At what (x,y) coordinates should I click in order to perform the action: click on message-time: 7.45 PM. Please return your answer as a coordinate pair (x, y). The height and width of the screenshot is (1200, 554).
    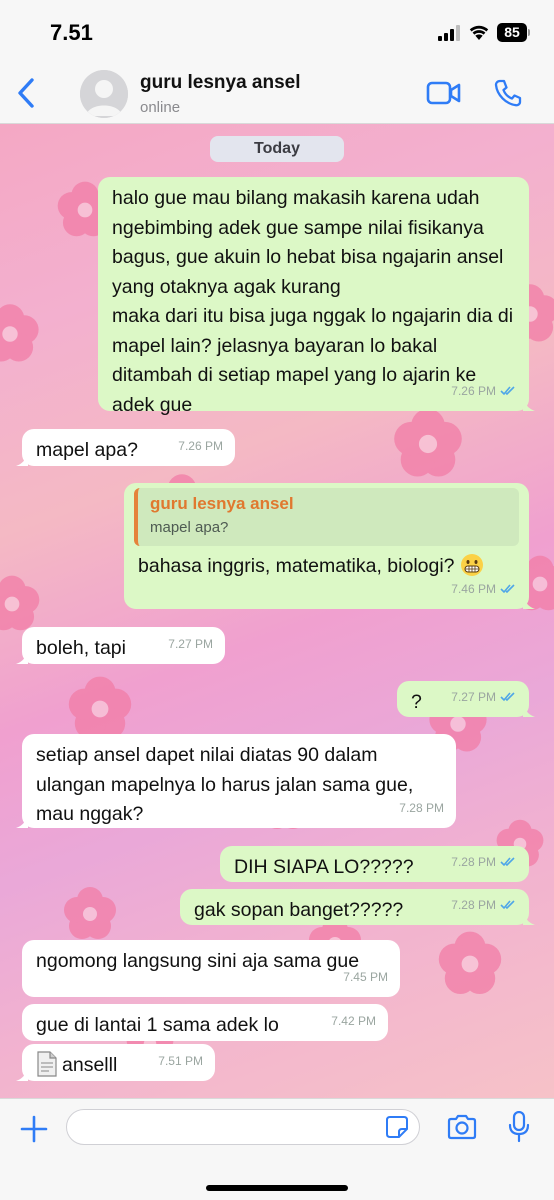
    Looking at the image, I should click on (365, 976).